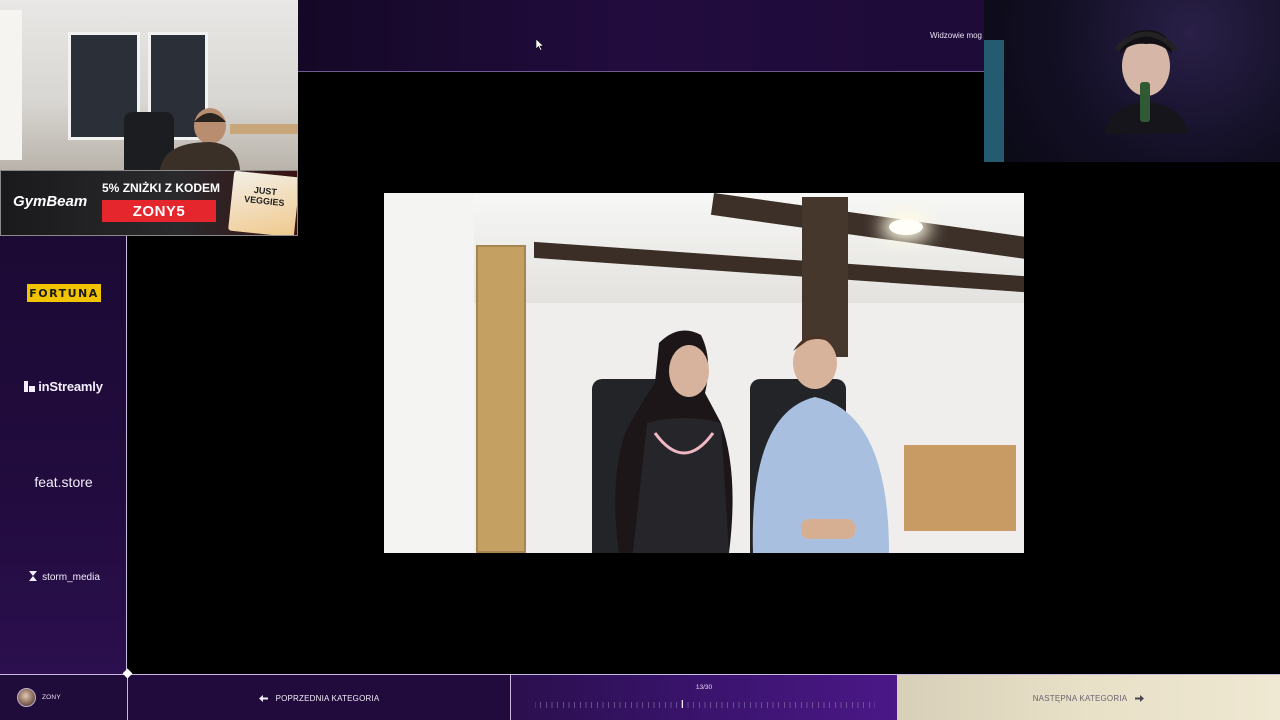  Describe the element at coordinates (50, 201) in the screenshot. I see `gymbeam-logo: GymBeam` at that location.